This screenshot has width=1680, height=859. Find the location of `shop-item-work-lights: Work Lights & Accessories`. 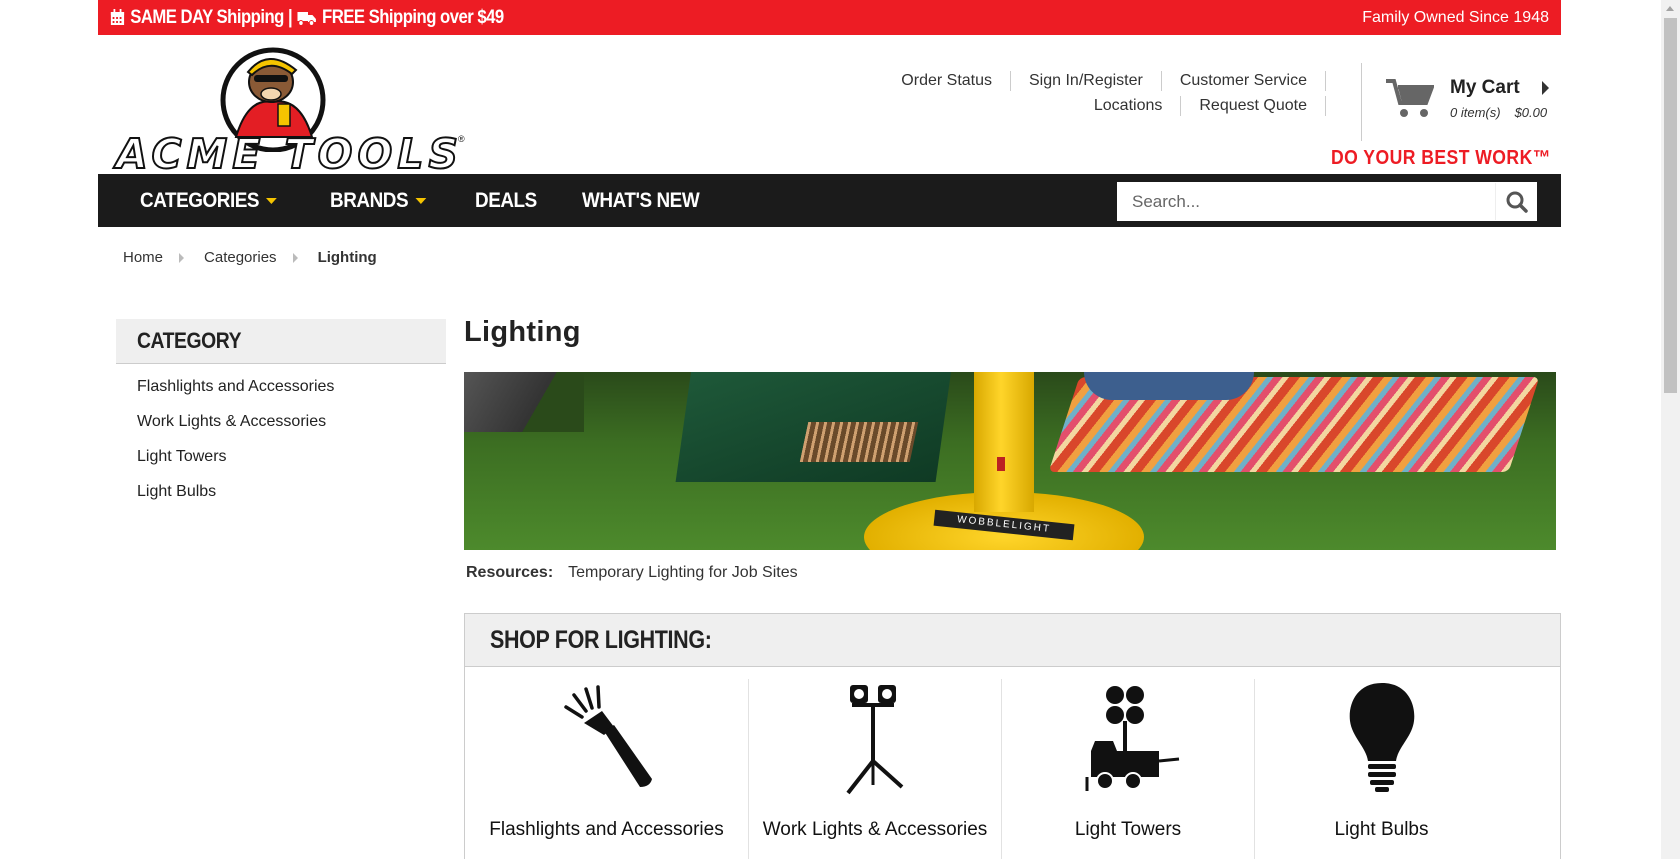

shop-item-work-lights: Work Lights & Accessories is located at coordinates (875, 769).